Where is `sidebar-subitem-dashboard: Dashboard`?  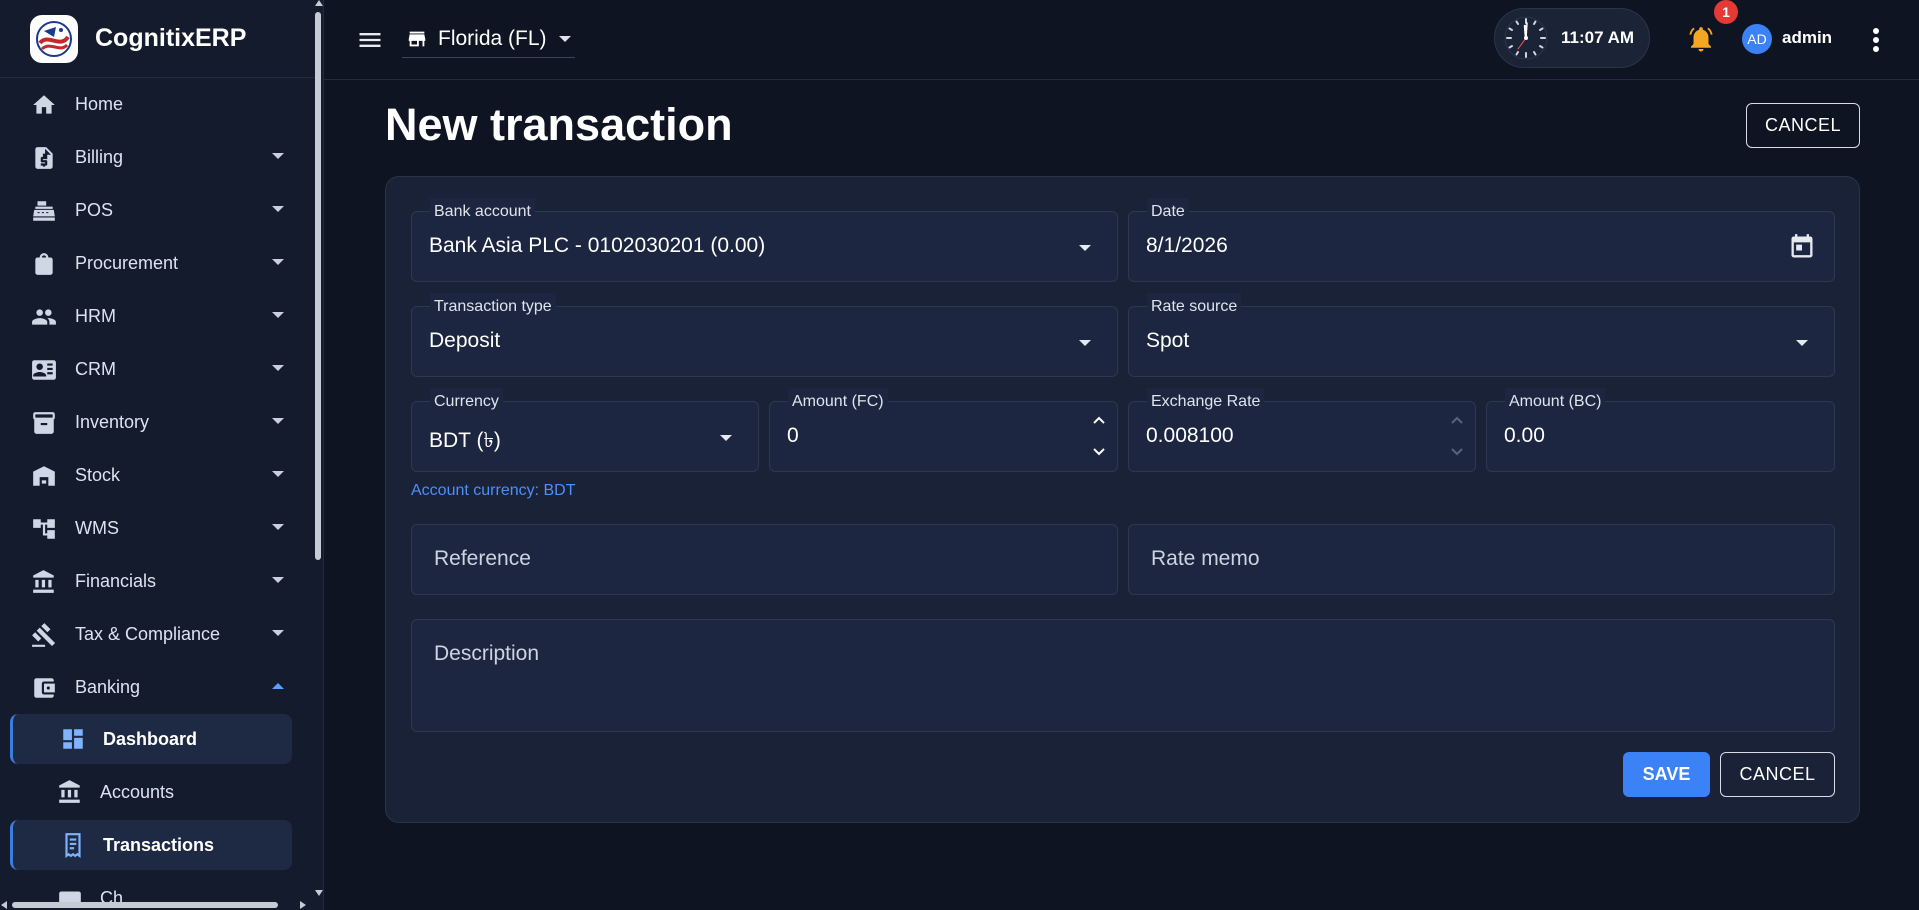 sidebar-subitem-dashboard: Dashboard is located at coordinates (151, 739).